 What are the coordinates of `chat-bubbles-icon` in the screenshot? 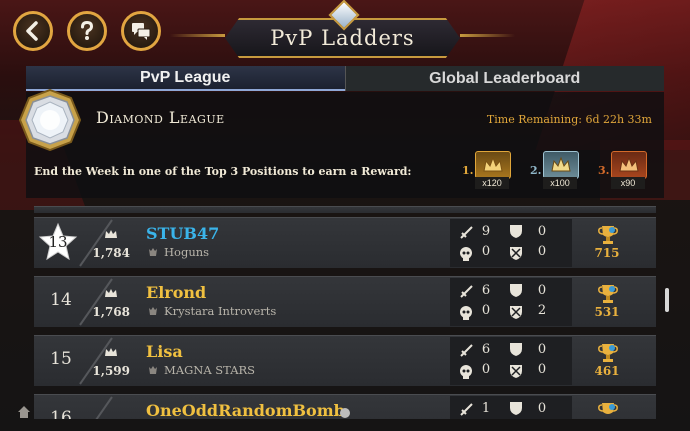 It's located at (141, 31).